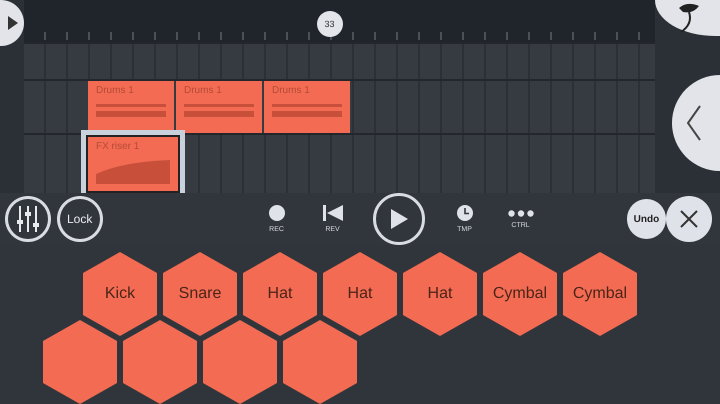 The image size is (720, 404). I want to click on position-marker: 33, so click(329, 24).